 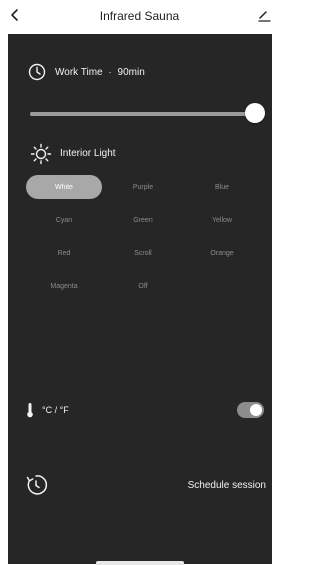 What do you see at coordinates (227, 485) in the screenshot?
I see `schedule-session-button: Schedule session` at bounding box center [227, 485].